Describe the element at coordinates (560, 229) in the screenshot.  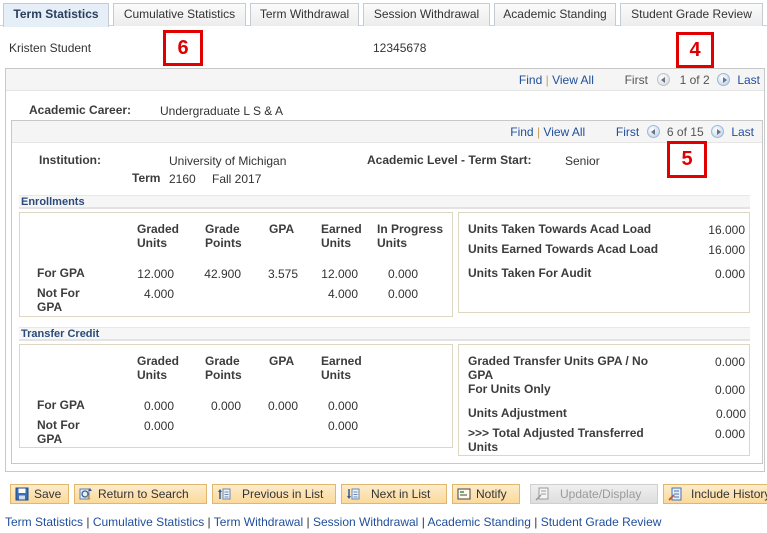
I see `summary-label: Units Taken Towards Acad Load` at that location.